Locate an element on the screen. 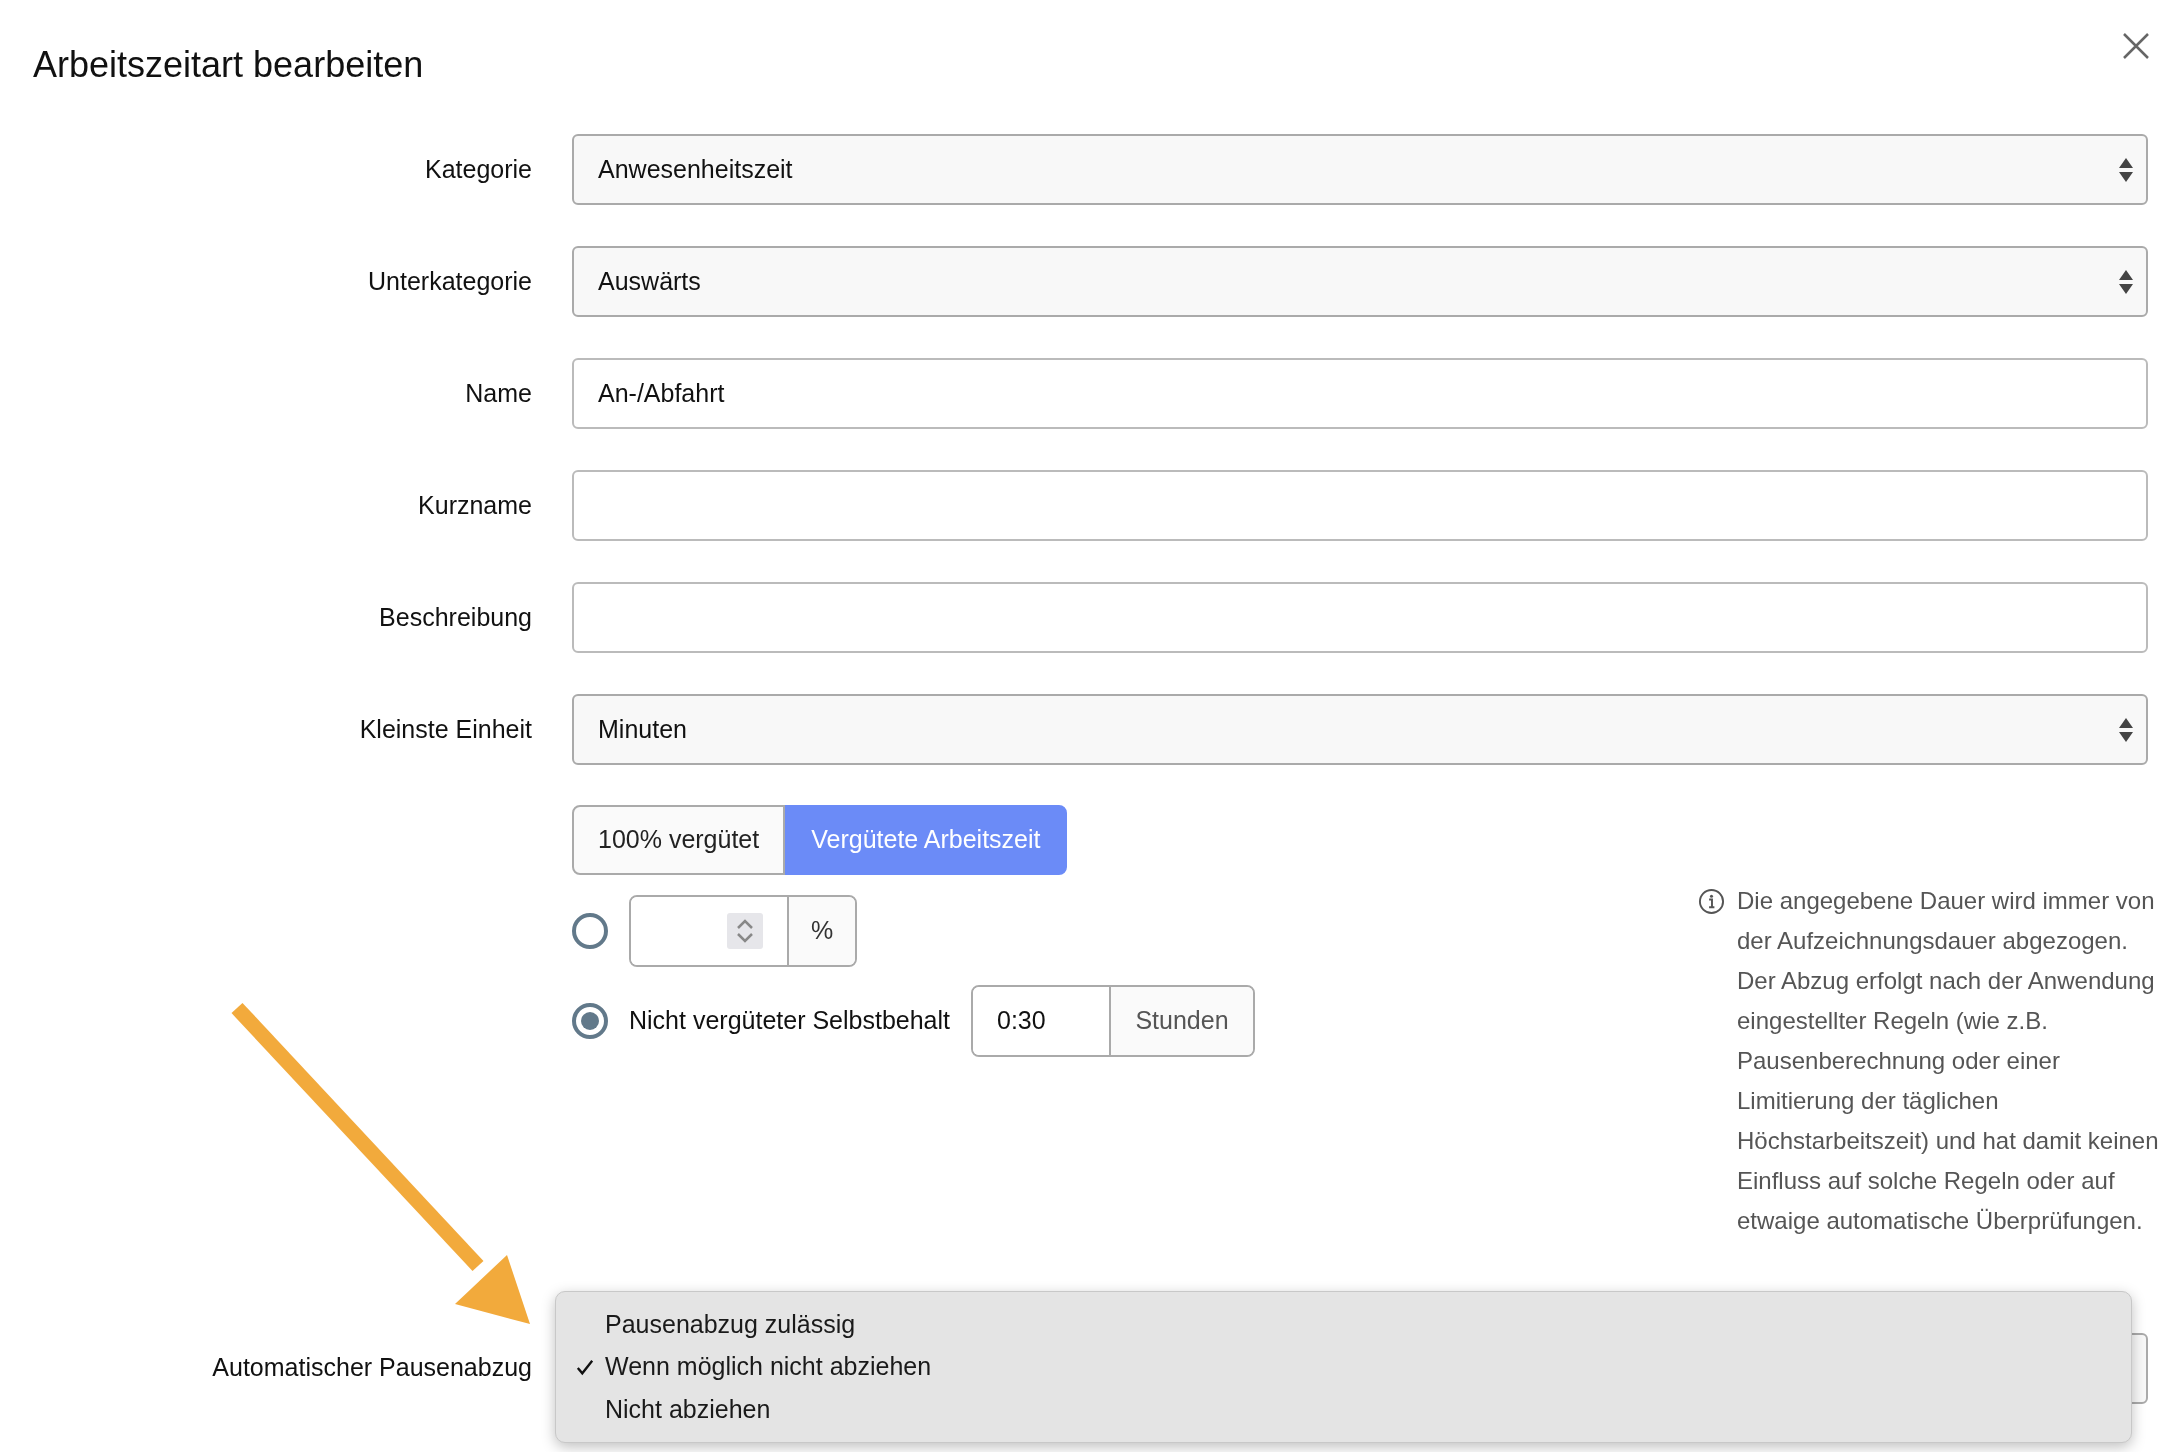 The height and width of the screenshot is (1452, 2182). menu-item: Nicht abziehen is located at coordinates (1343, 1409).